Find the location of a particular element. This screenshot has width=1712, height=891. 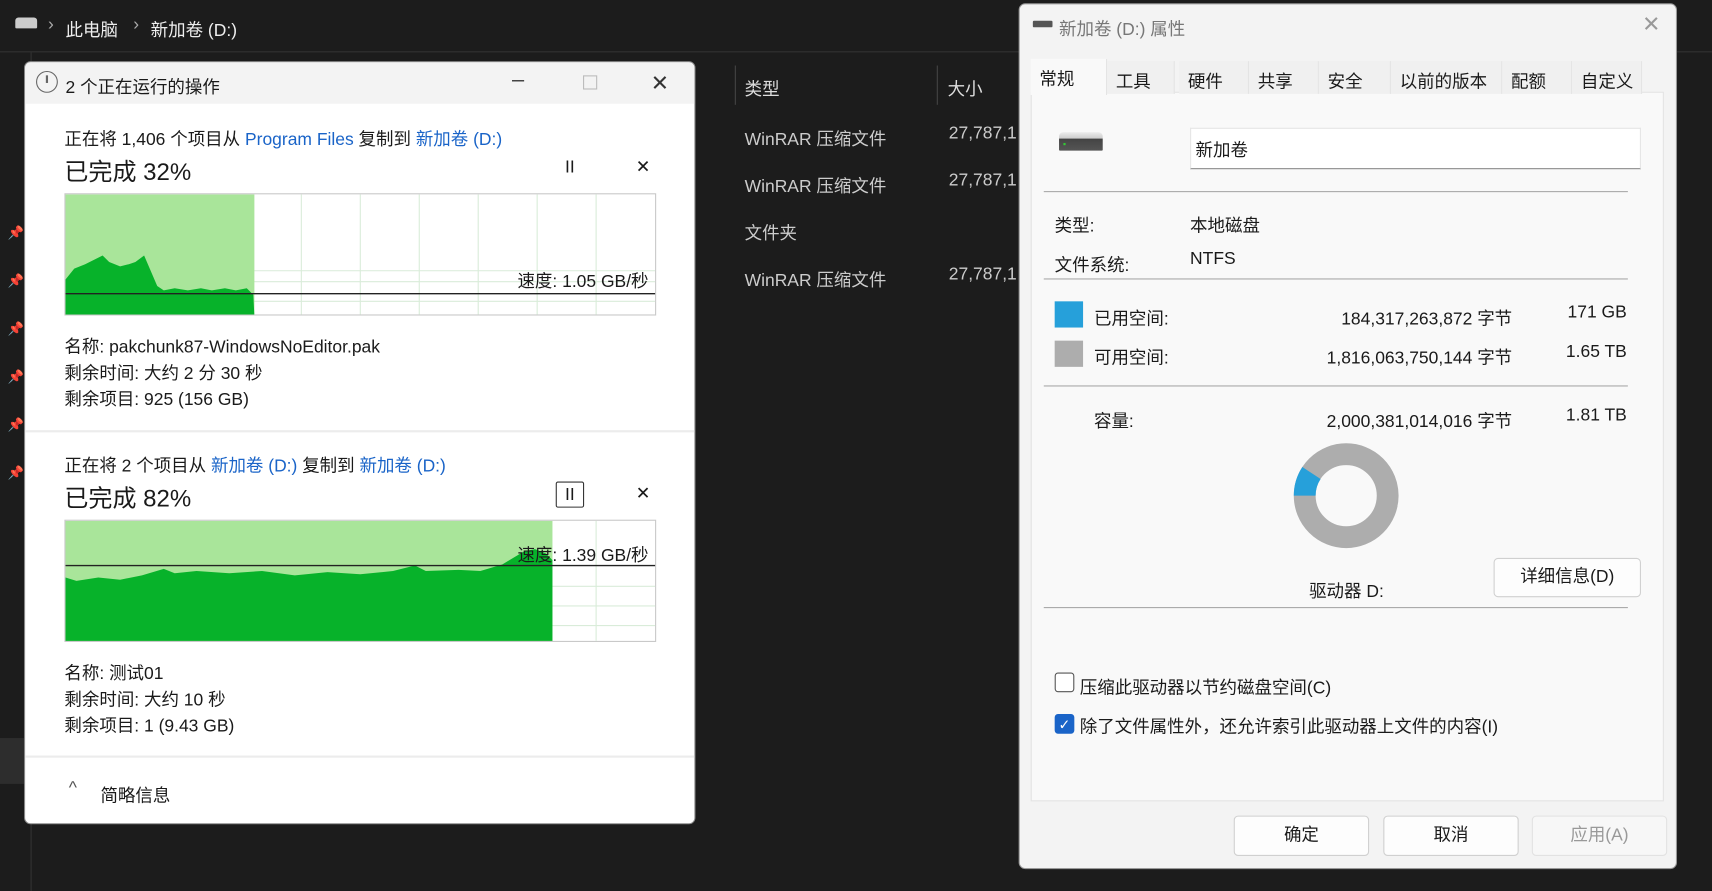

dialog-title: 新加卷 (D:) 属性 is located at coordinates (1122, 30).